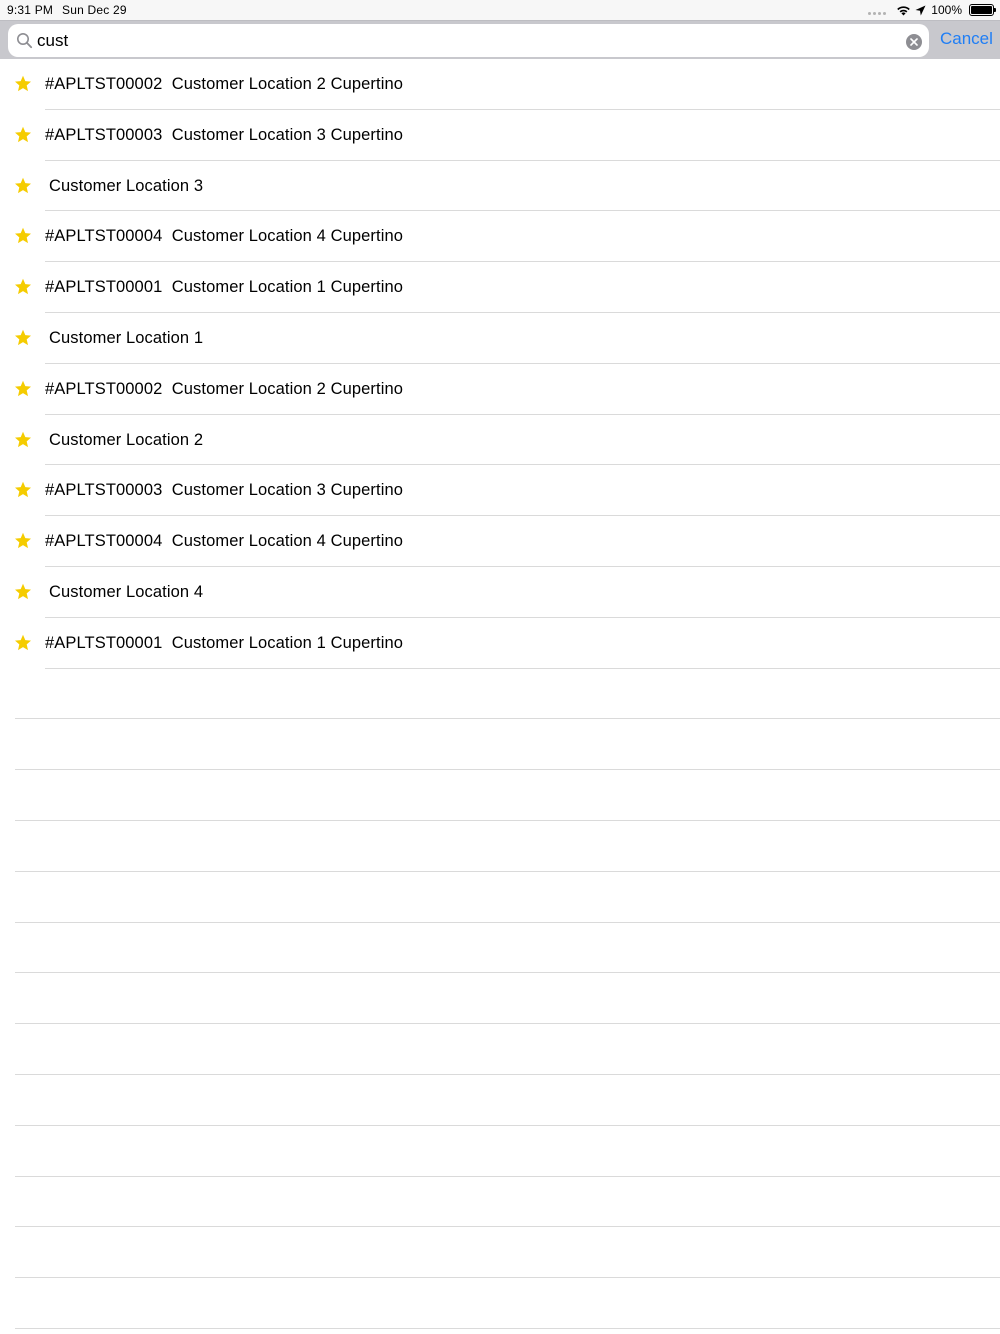 This screenshot has height=1334, width=1000. What do you see at coordinates (507, 1328) in the screenshot?
I see `row-separator` at bounding box center [507, 1328].